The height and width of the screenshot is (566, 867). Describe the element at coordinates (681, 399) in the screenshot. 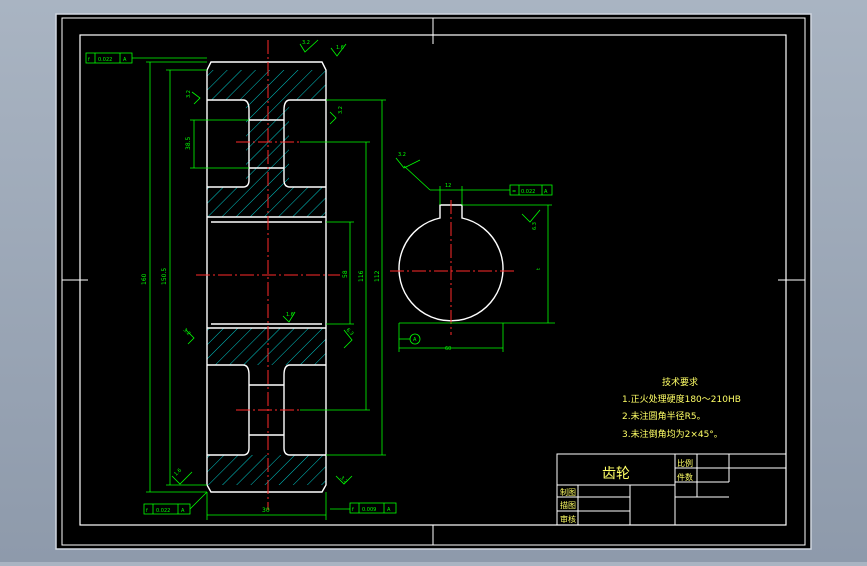

I see `note-1: 1.正火处理硬度180～210HB` at that location.